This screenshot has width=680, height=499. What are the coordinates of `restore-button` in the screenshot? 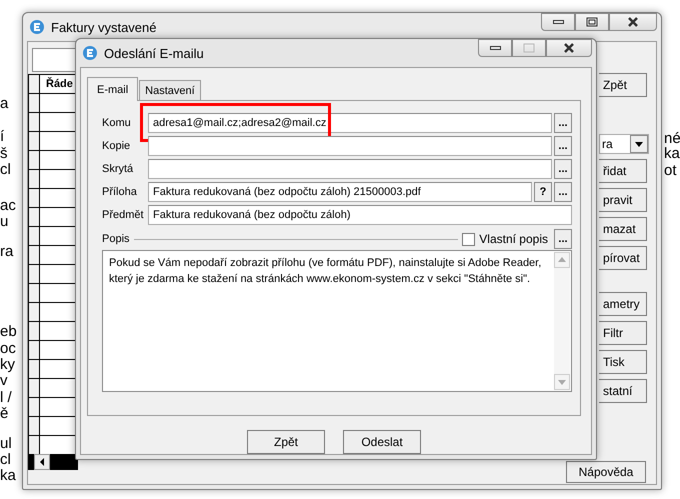 It's located at (592, 22).